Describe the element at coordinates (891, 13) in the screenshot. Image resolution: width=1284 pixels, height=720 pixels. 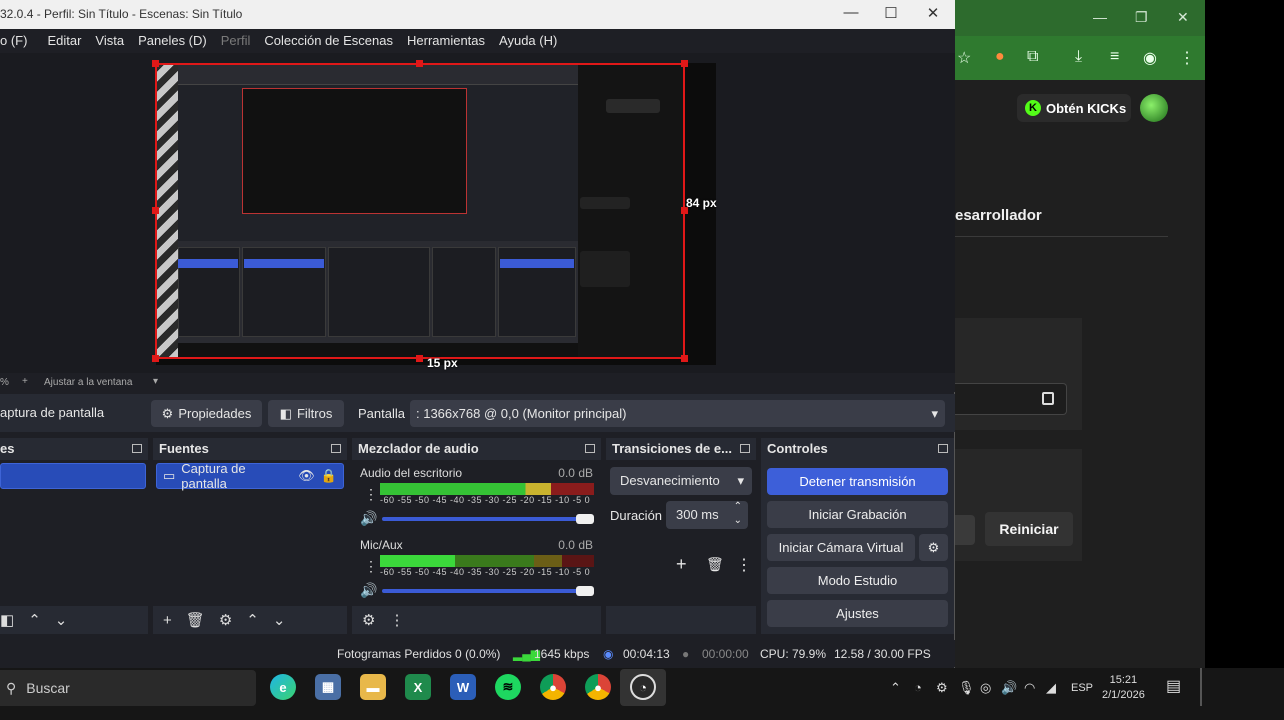
I see `maximize-icon: ☐` at that location.